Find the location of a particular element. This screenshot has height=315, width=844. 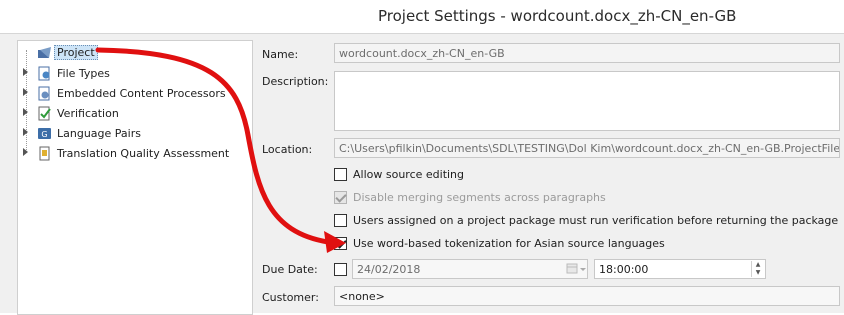

tree-item-label: Language Pairs is located at coordinates (99, 133).